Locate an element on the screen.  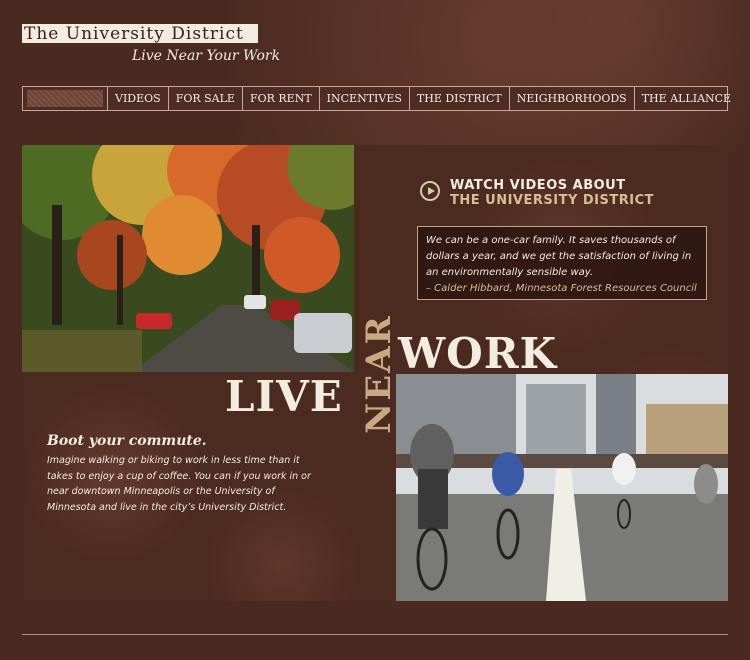
logo-tagline: Live Near Your Work is located at coordinates (206, 56).